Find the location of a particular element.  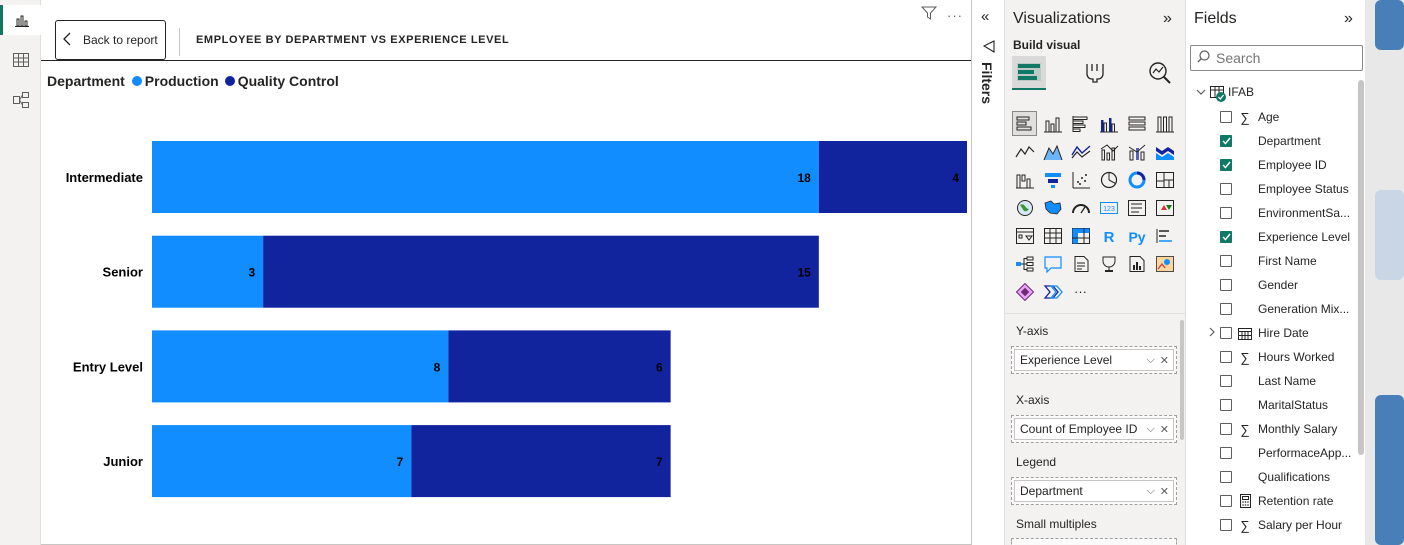

card-icon: 123 is located at coordinates (1108, 207).